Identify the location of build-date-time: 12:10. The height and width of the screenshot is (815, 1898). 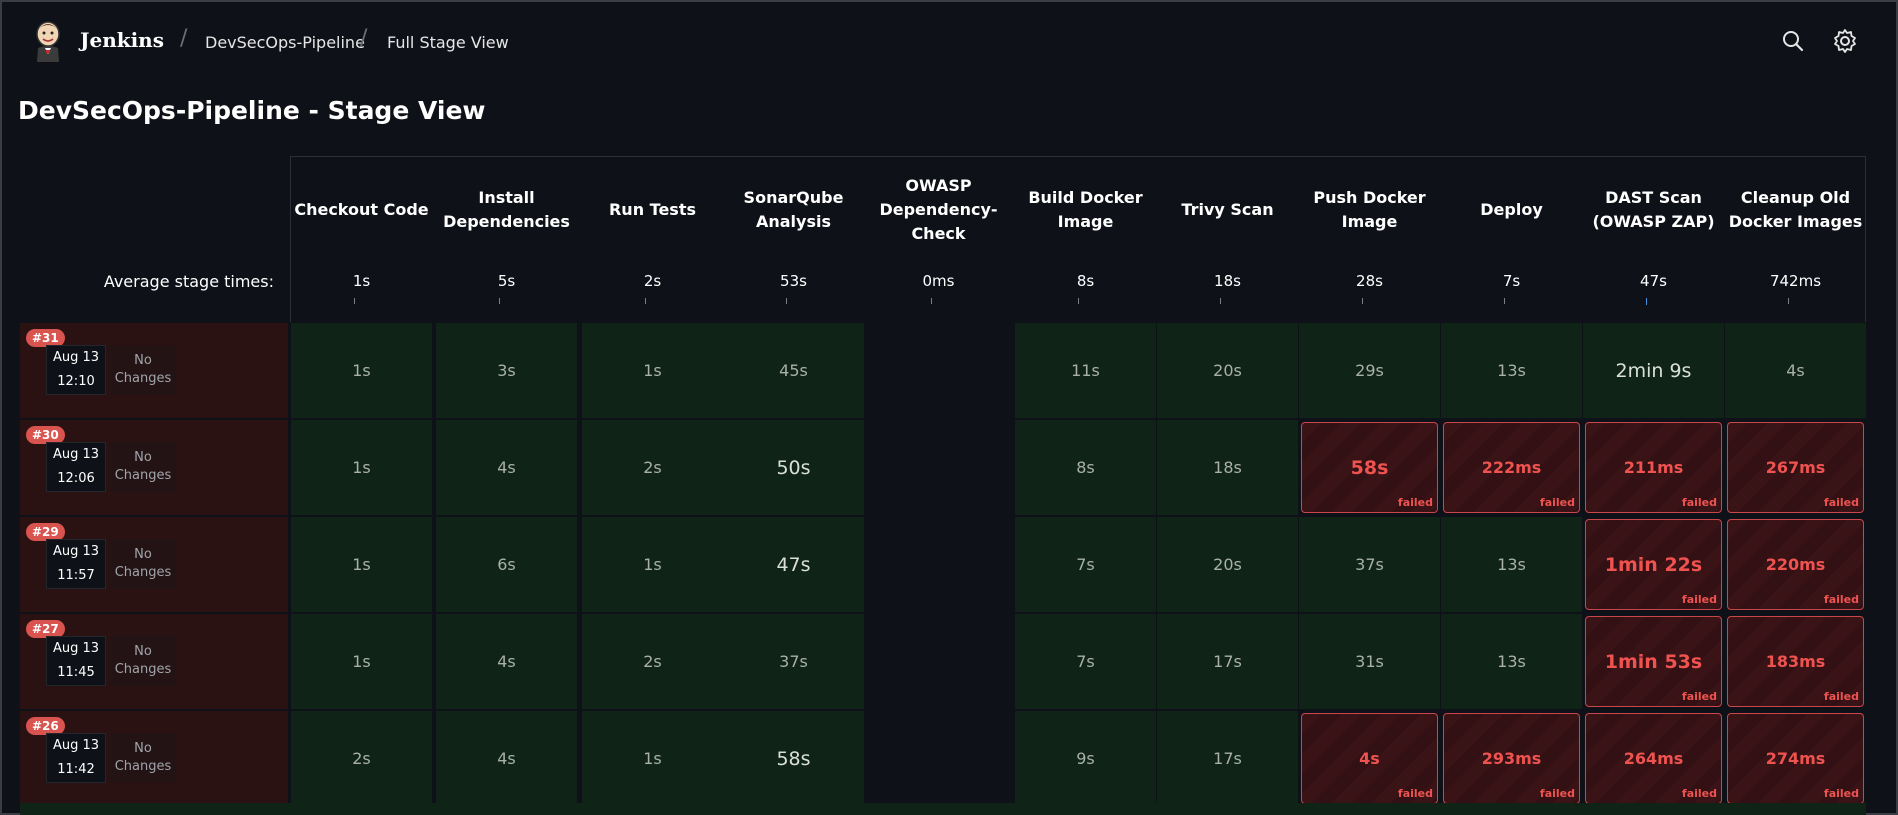
(76, 381).